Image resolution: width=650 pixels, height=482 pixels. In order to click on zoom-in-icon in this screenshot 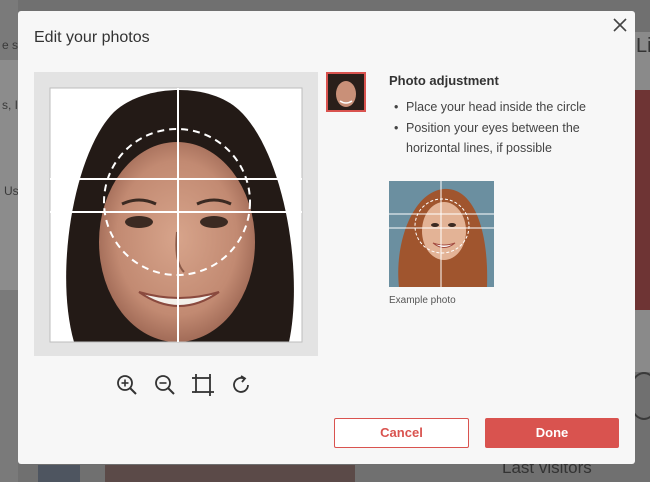, I will do `click(127, 385)`.